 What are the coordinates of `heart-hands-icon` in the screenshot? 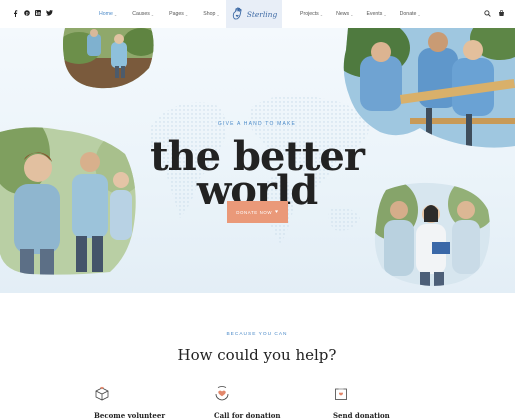 It's located at (222, 393).